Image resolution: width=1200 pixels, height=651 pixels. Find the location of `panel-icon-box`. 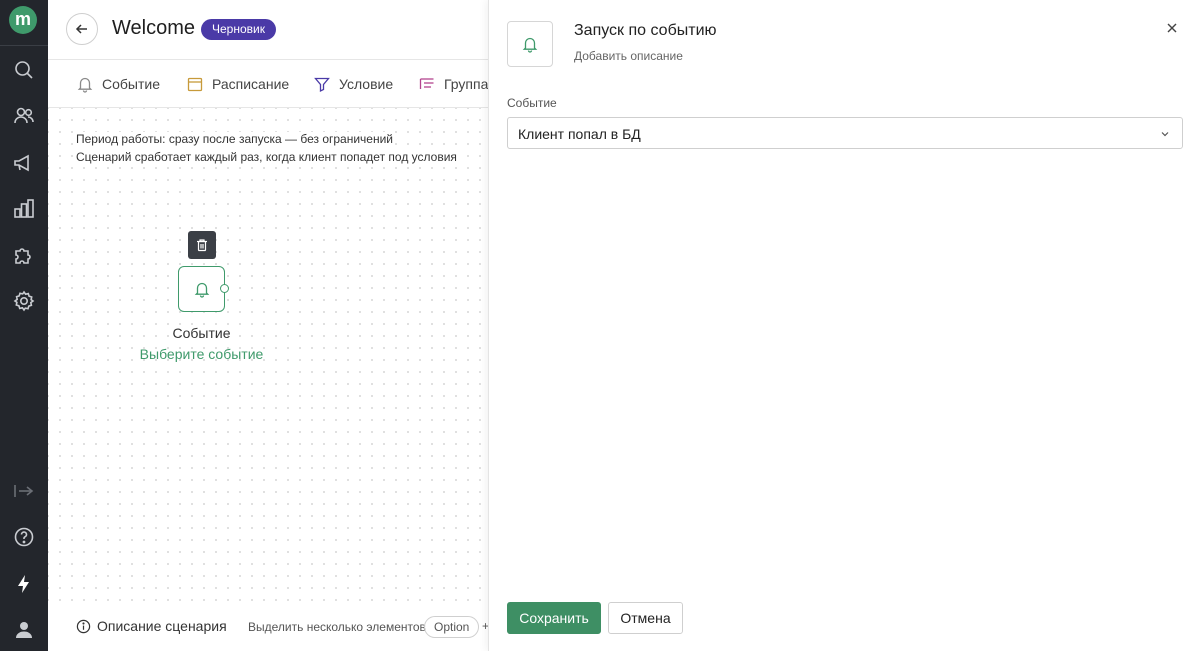

panel-icon-box is located at coordinates (530, 44).